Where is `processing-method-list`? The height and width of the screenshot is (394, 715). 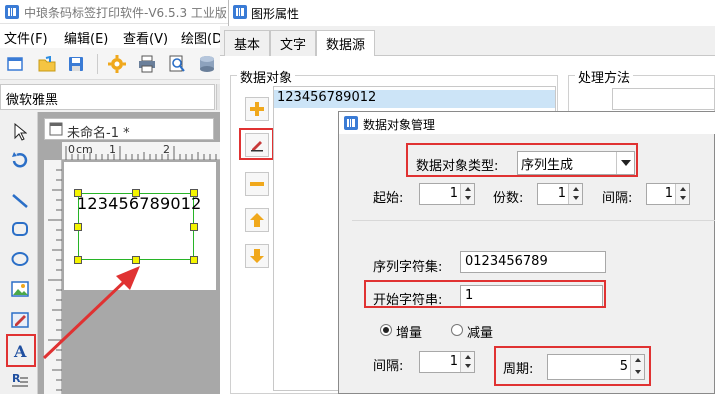
processing-method-list is located at coordinates (663, 99).